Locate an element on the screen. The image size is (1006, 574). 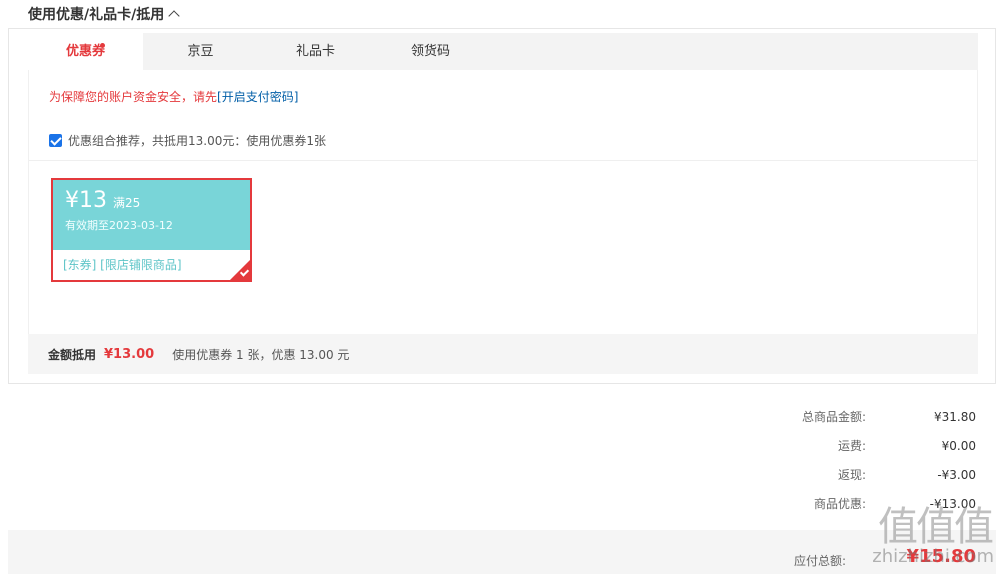
total-amount: ¥15.80 is located at coordinates (941, 556).